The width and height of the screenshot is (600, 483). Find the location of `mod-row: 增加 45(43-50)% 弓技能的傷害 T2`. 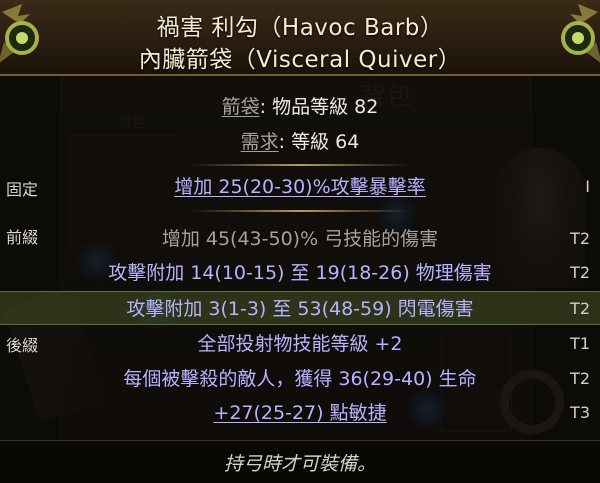

mod-row: 增加 45(43-50)% 弓技能的傷害 T2 is located at coordinates (300, 239).